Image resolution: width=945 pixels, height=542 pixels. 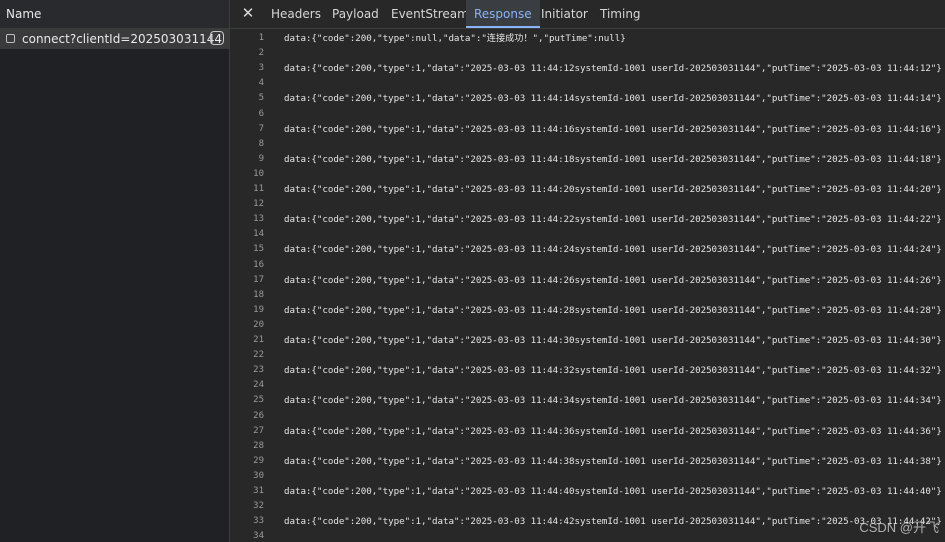 What do you see at coordinates (114, 14) in the screenshot?
I see `name-column-header: Name` at bounding box center [114, 14].